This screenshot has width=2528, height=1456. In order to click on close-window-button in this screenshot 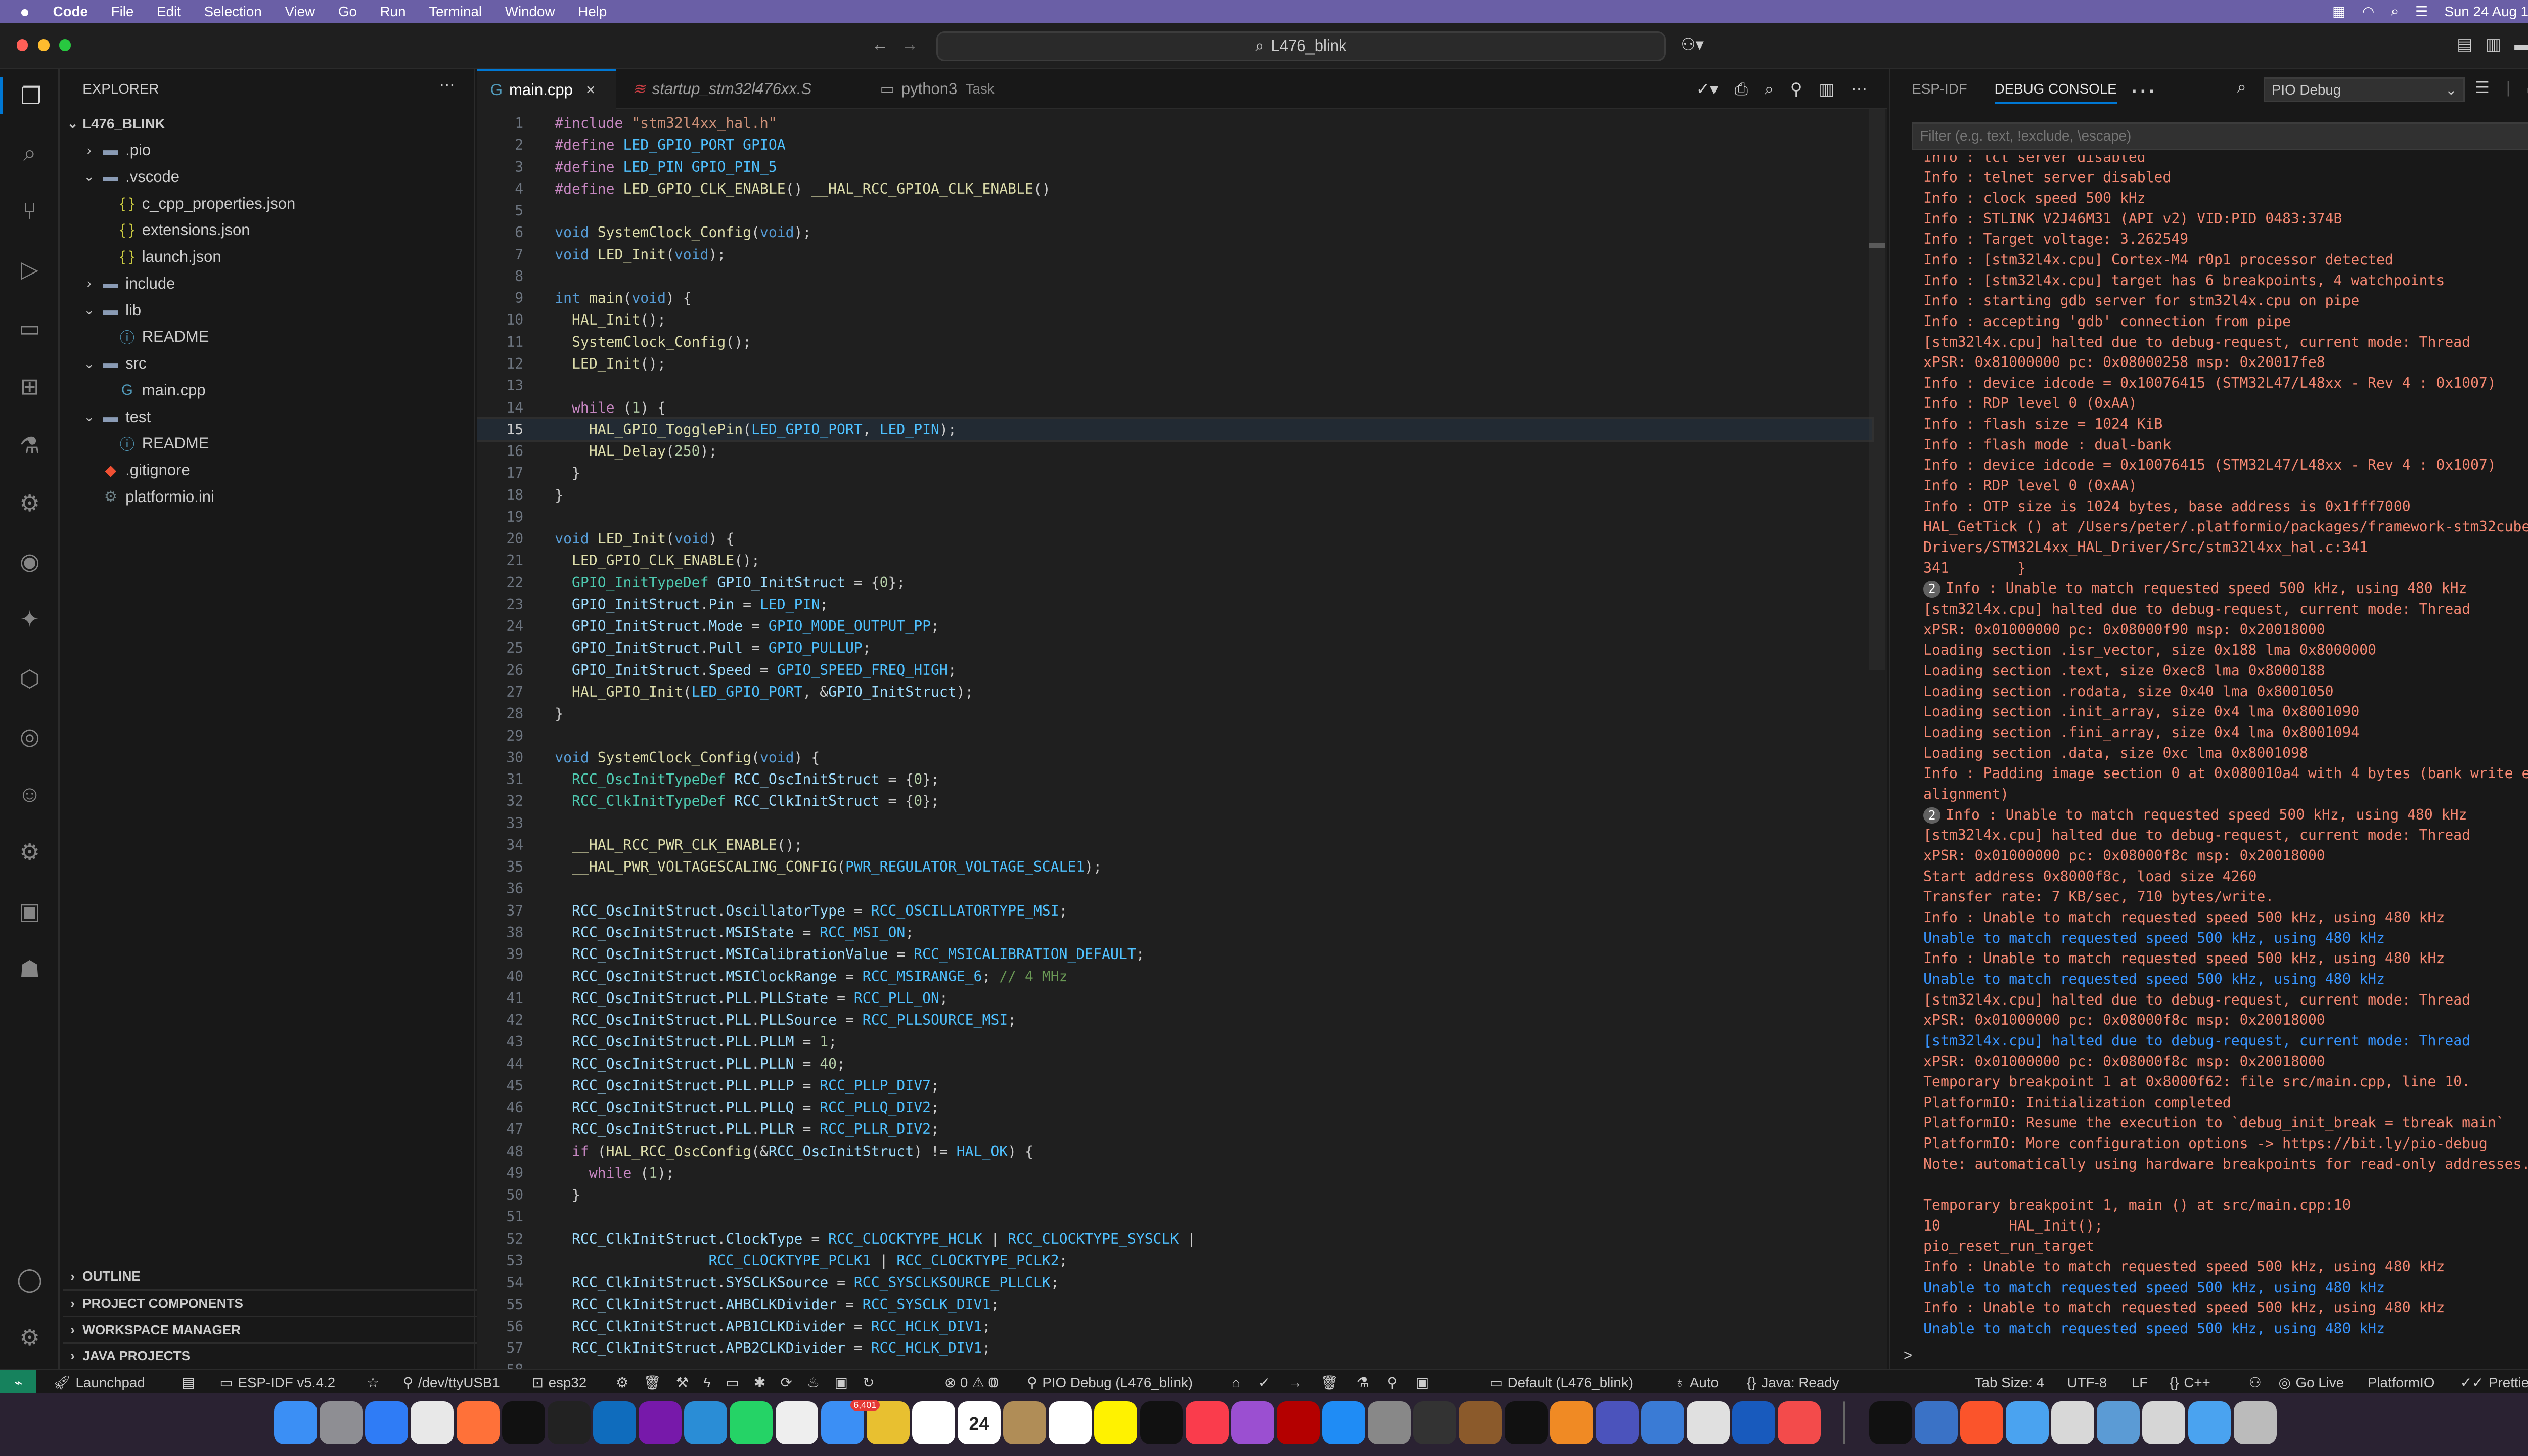, I will do `click(22, 45)`.